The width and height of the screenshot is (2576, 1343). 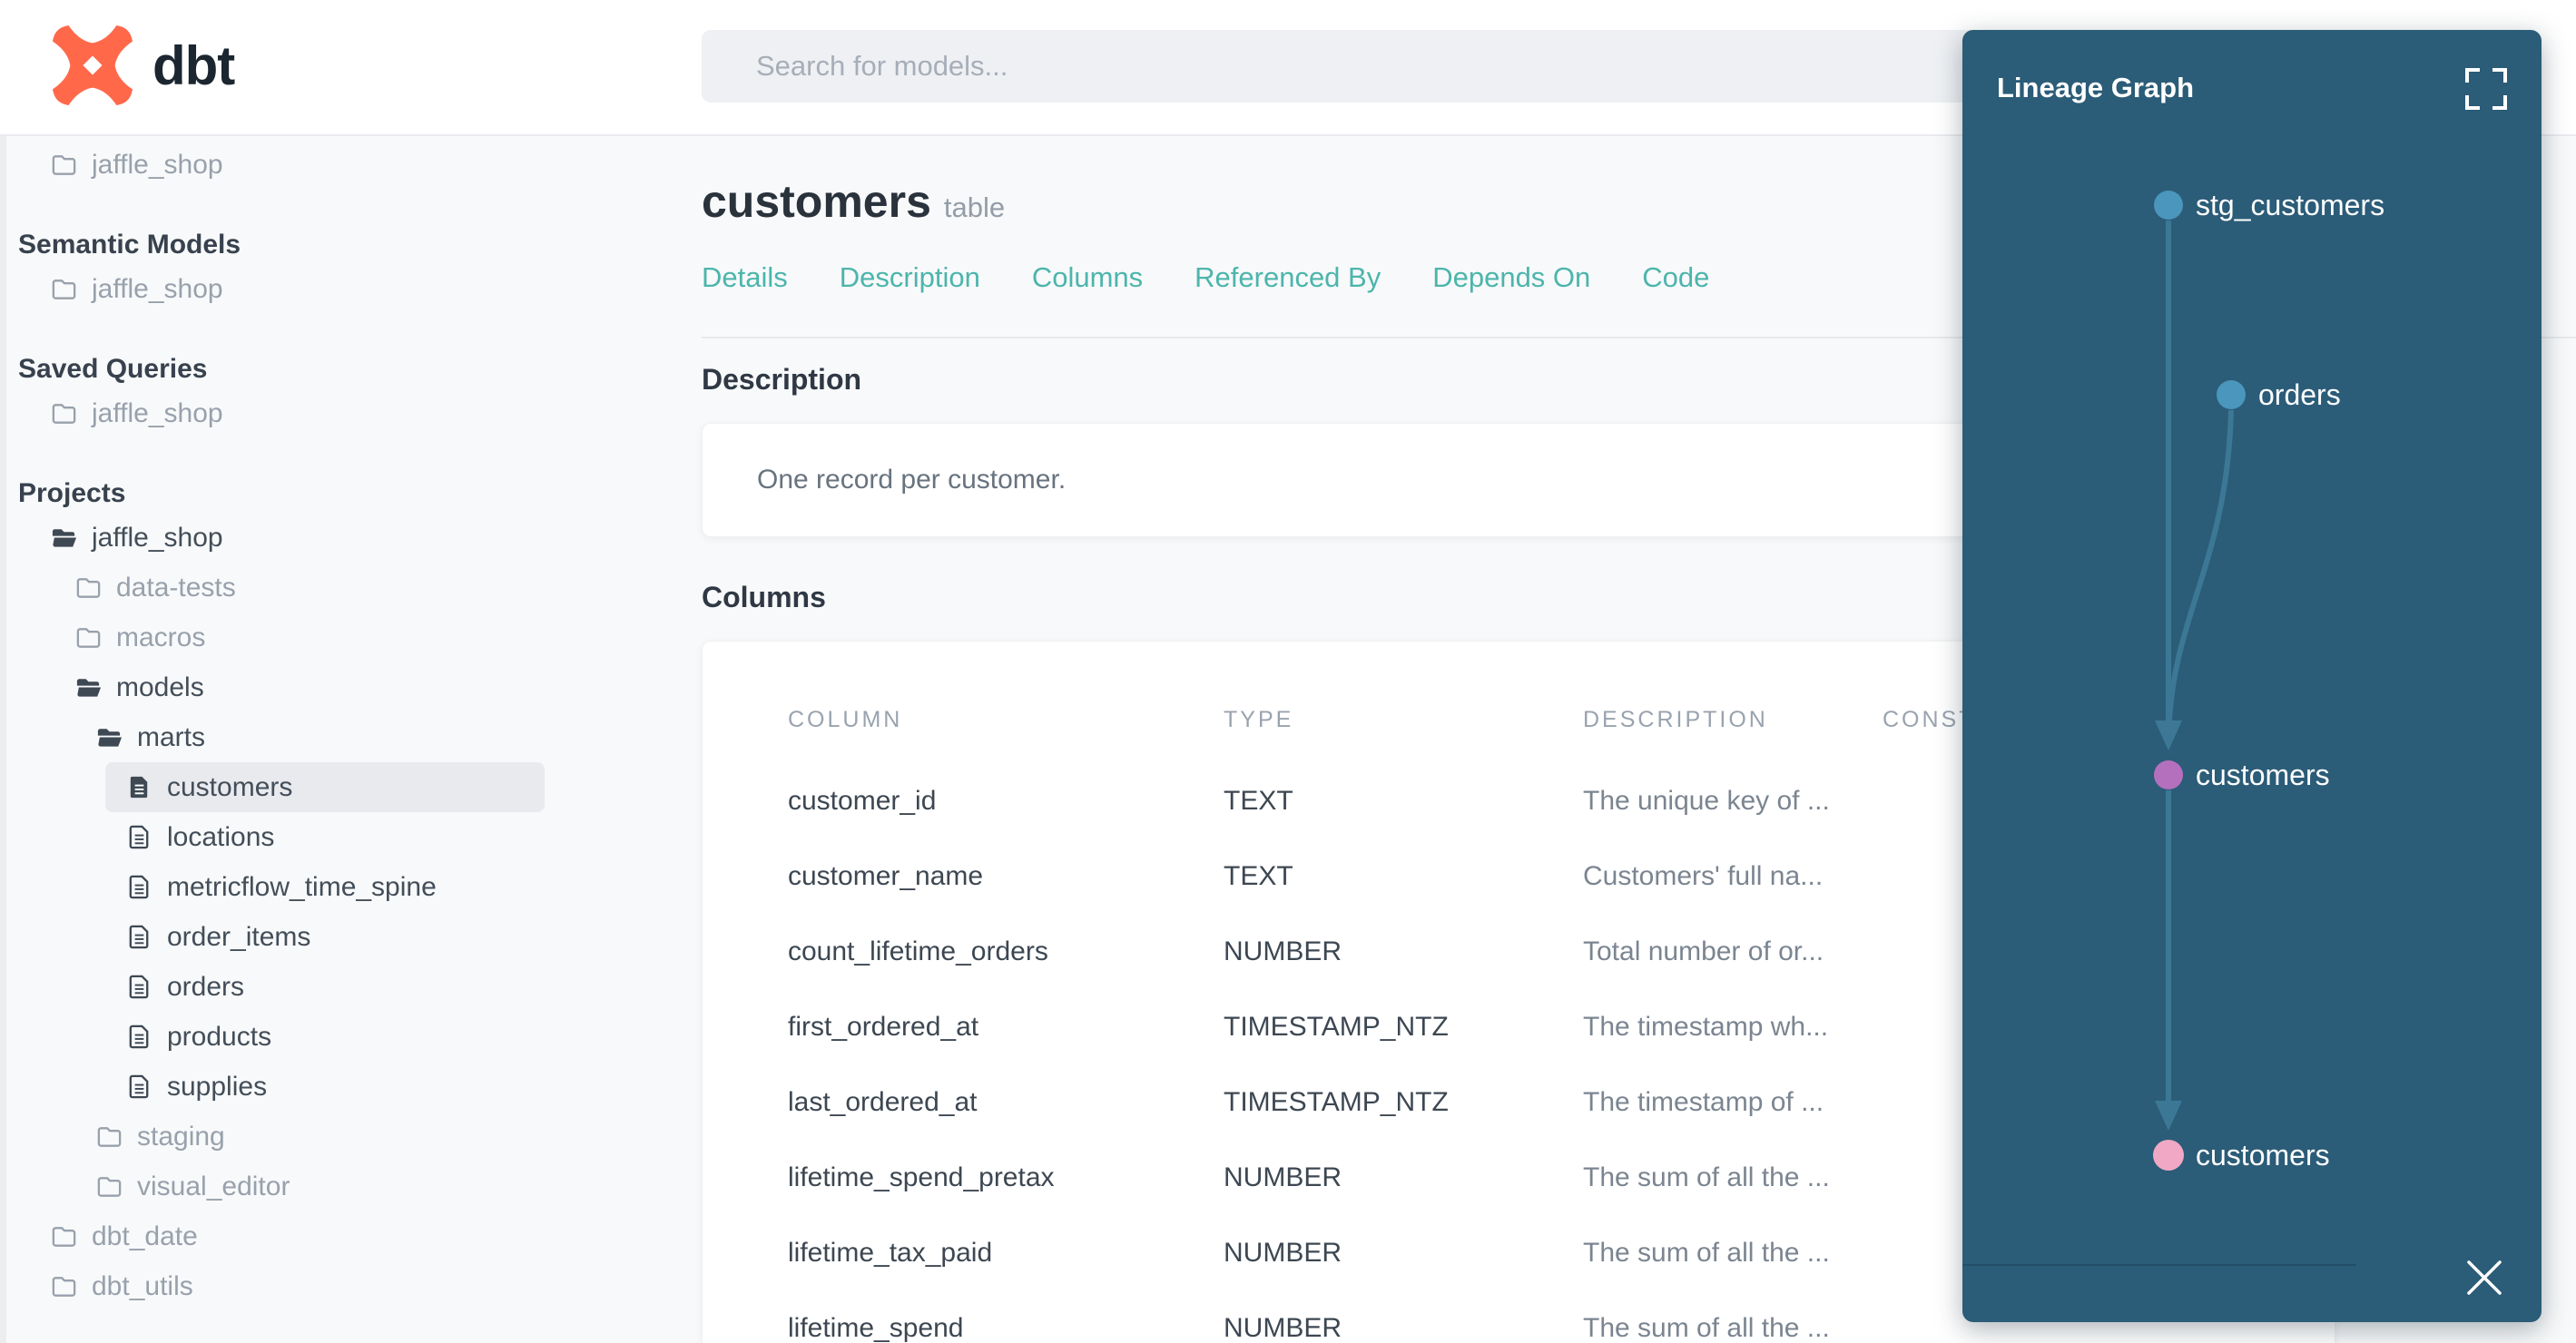 What do you see at coordinates (974, 207) in the screenshot?
I see `resource-type-label: table` at bounding box center [974, 207].